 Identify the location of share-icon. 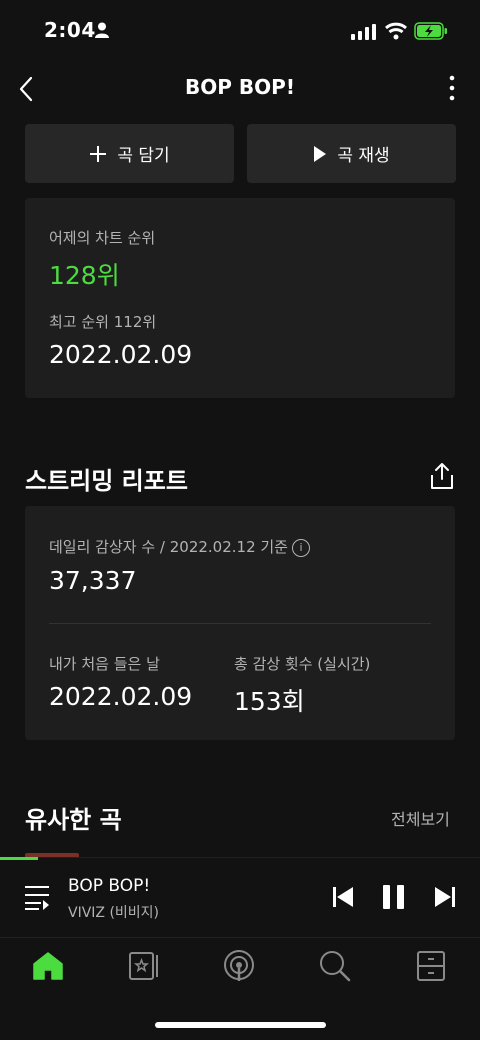
(442, 476).